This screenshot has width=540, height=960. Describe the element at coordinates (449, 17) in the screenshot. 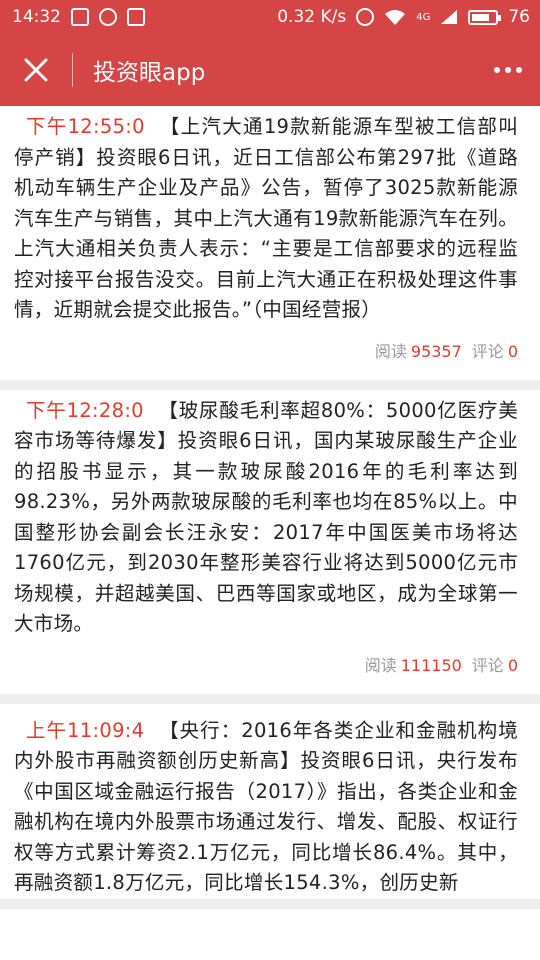

I see `signal-icon` at that location.